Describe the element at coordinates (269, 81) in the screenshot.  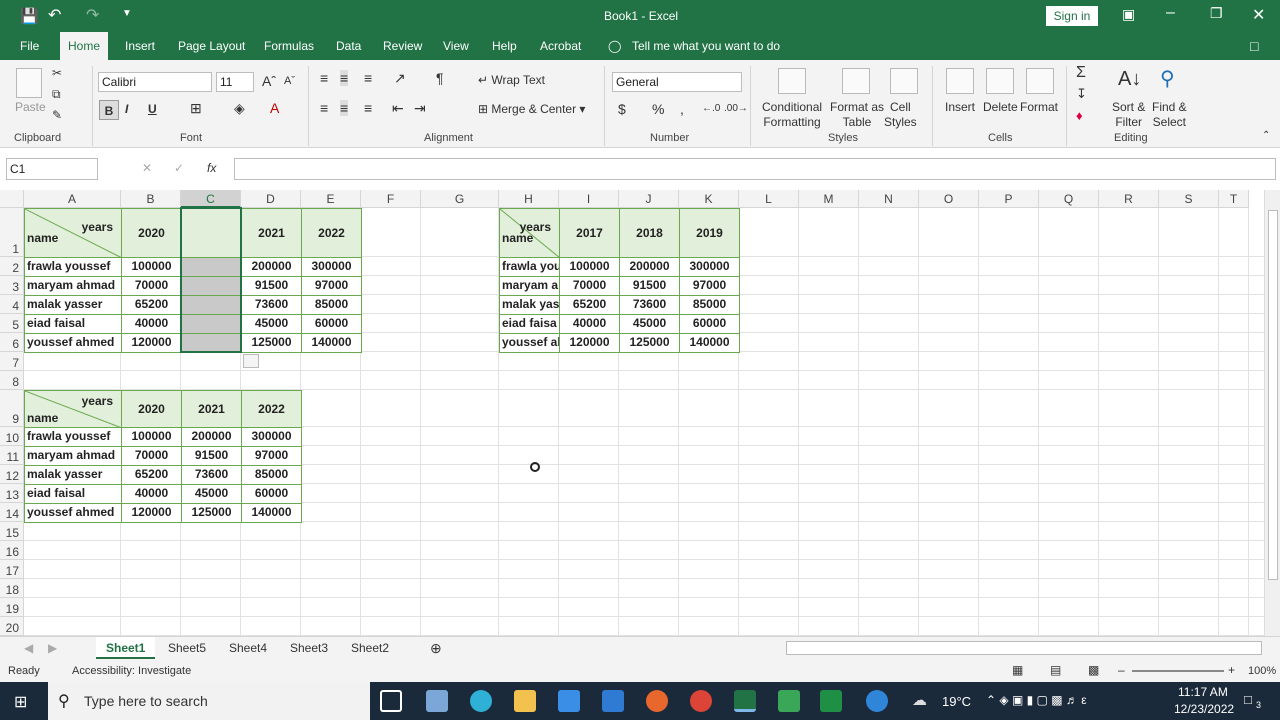
I see `grow-font-icon: Aˆ` at that location.